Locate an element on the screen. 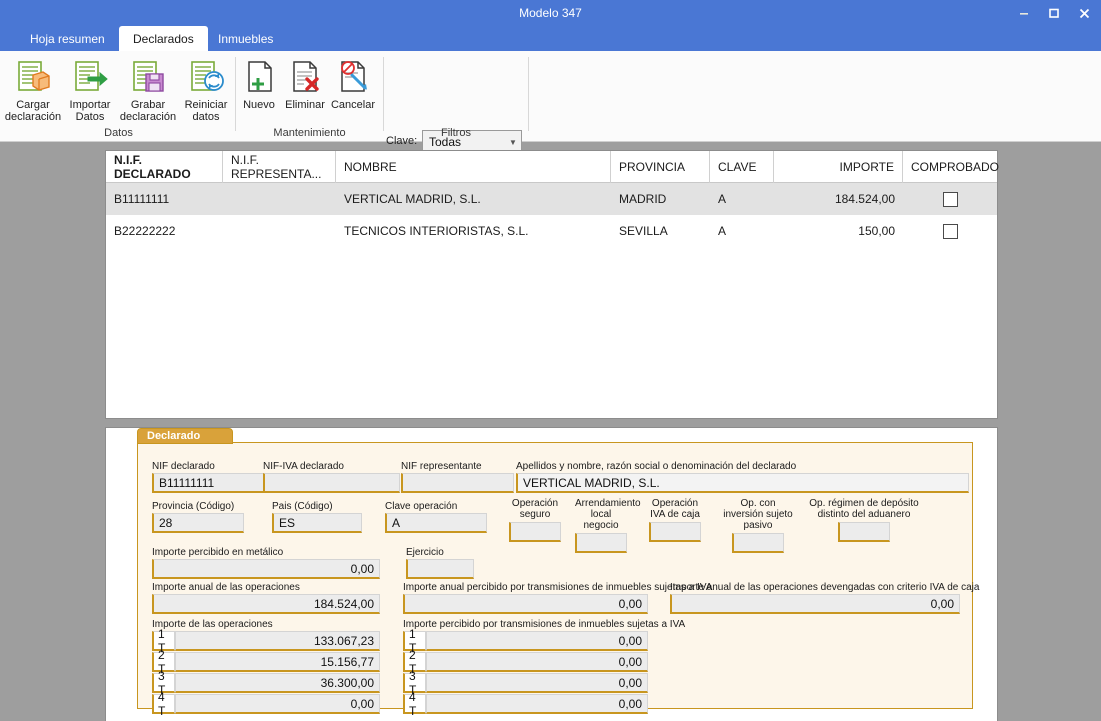  input-ejercicio is located at coordinates (440, 569).